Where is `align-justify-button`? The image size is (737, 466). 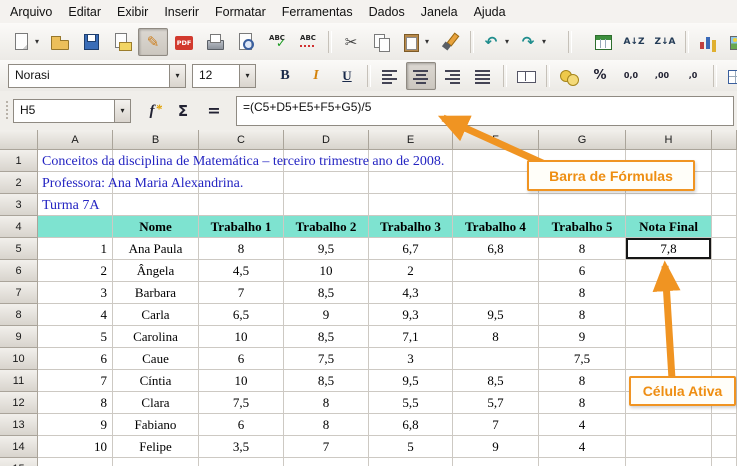 align-justify-button is located at coordinates (483, 76).